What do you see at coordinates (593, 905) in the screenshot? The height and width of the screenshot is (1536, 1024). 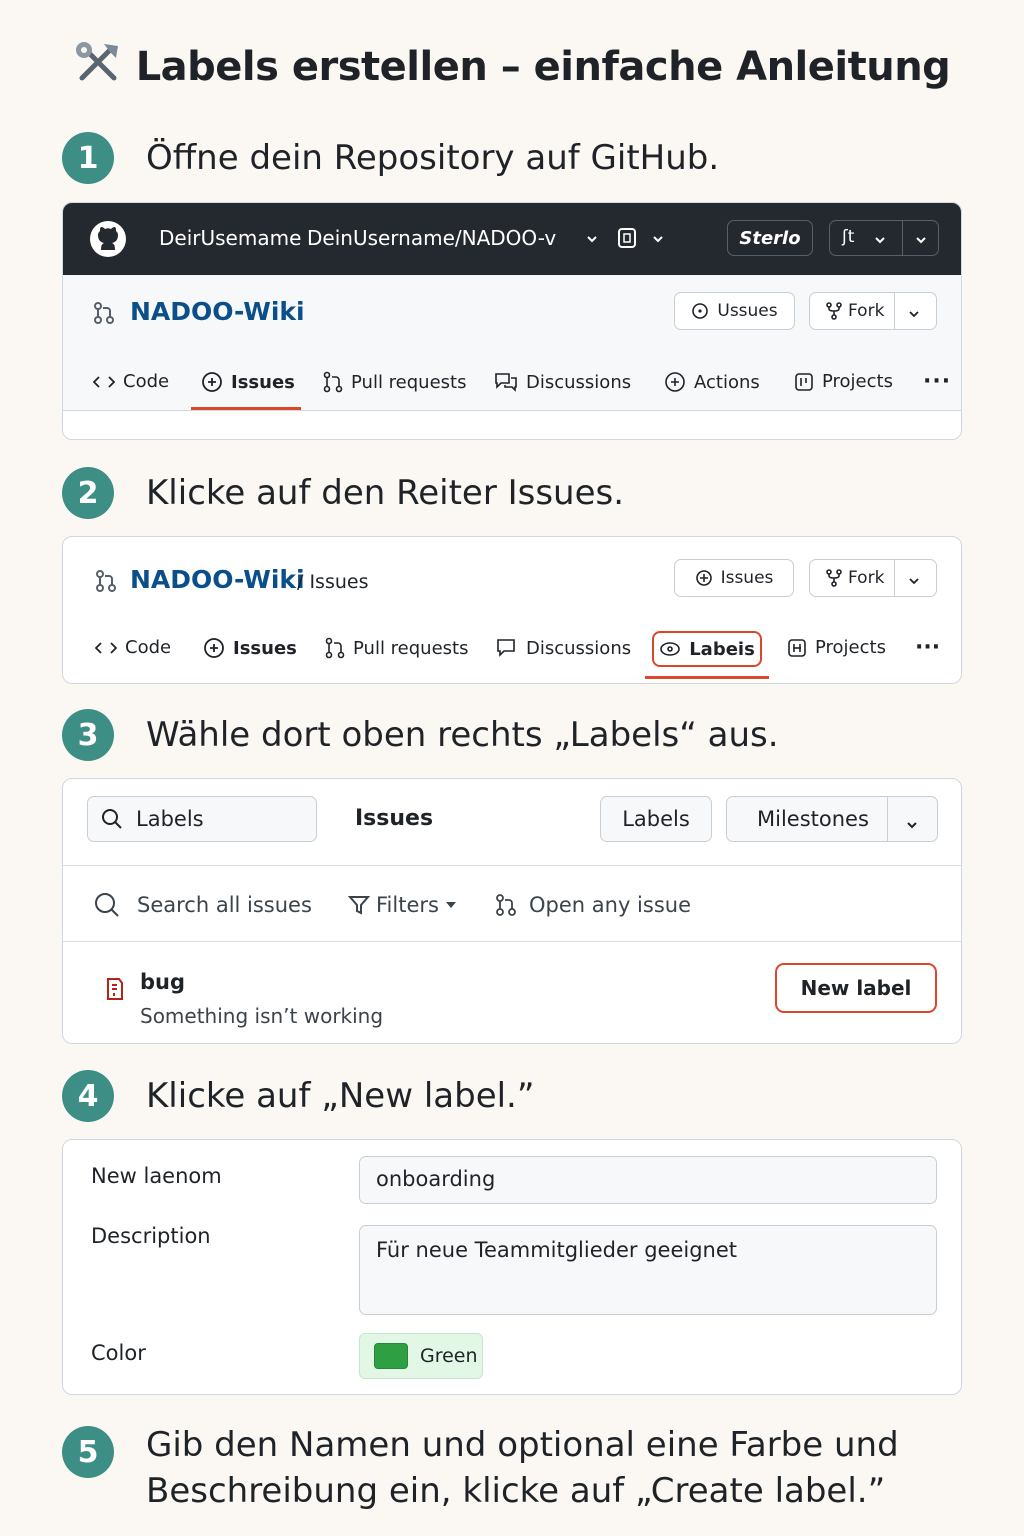 I see `open-any-issue: Open any issue` at bounding box center [593, 905].